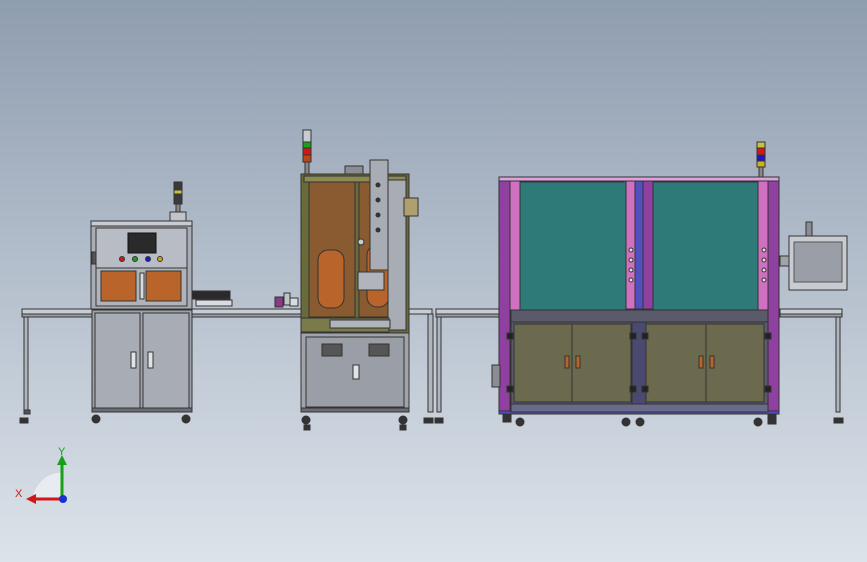  I want to click on glass-enclosure-left, so click(572, 245).